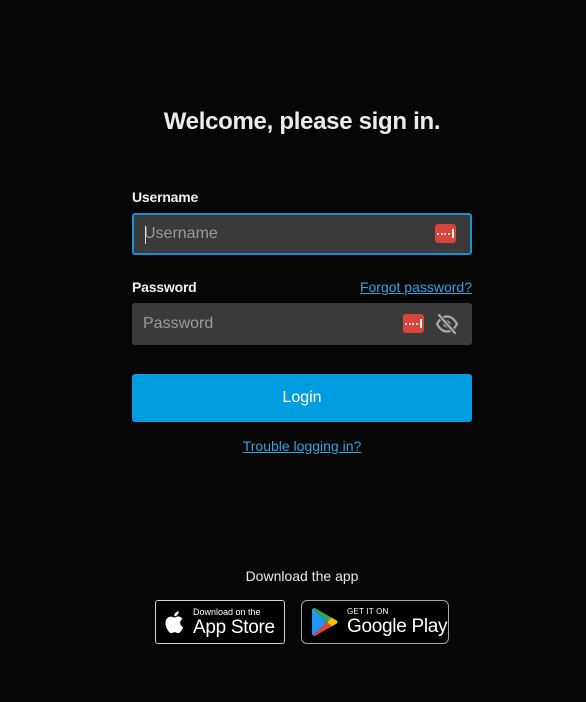 This screenshot has height=702, width=586. I want to click on google-play-badge: GET IT ON Google Play, so click(375, 622).